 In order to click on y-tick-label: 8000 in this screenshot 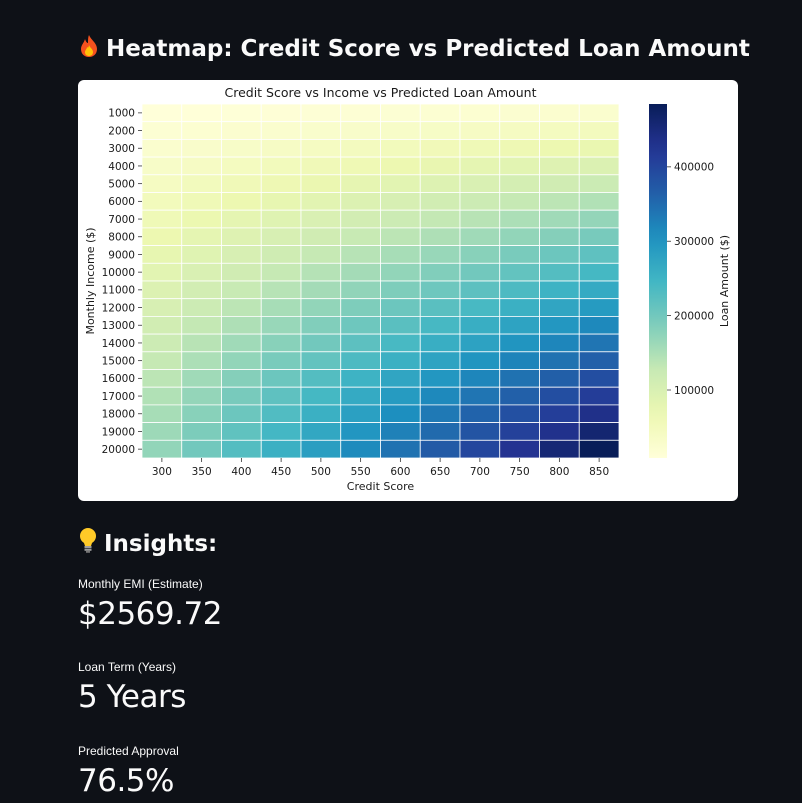, I will do `click(121, 238)`.